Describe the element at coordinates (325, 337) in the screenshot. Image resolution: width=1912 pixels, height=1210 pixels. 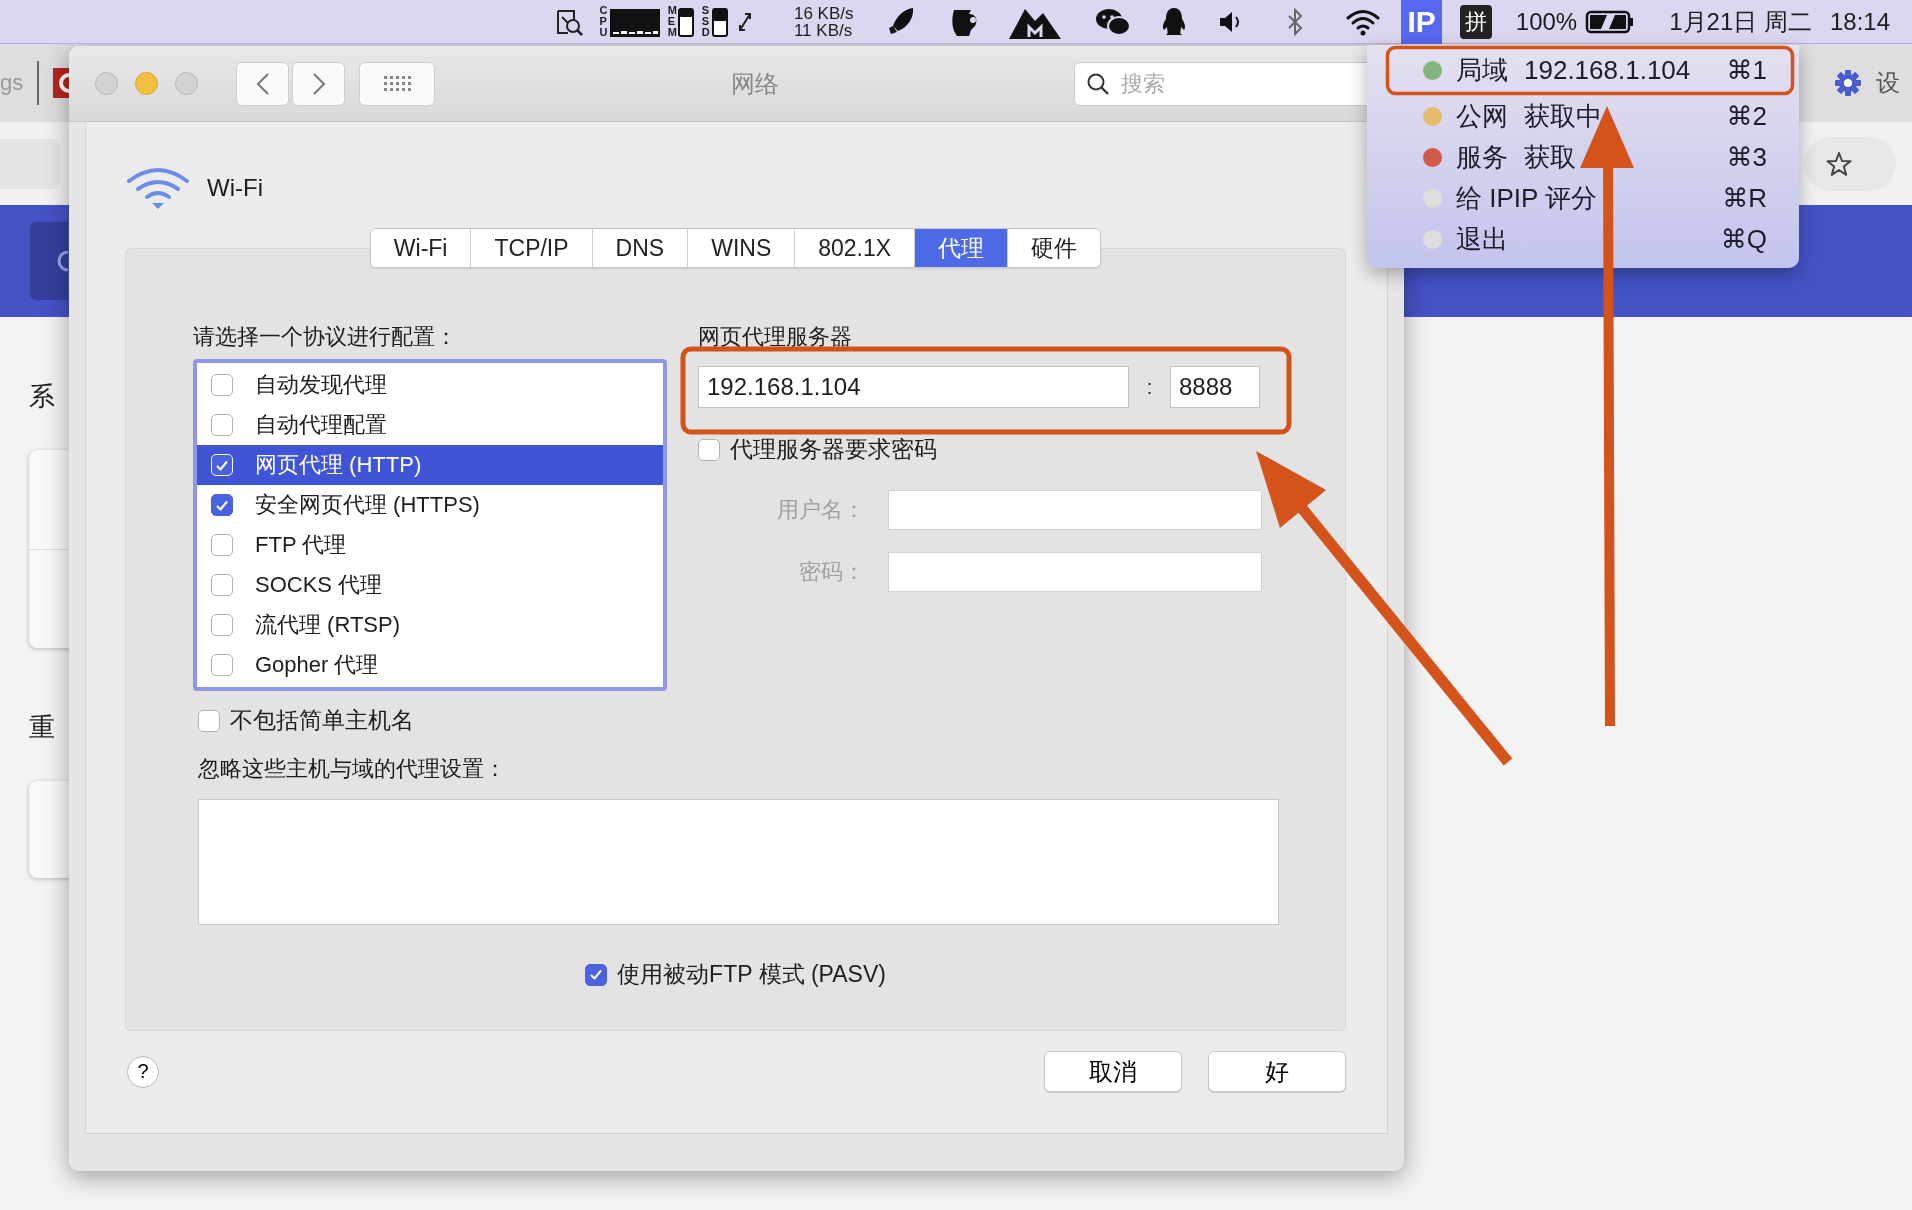
I see `section-label: 请选择一个协议进行配置：` at that location.